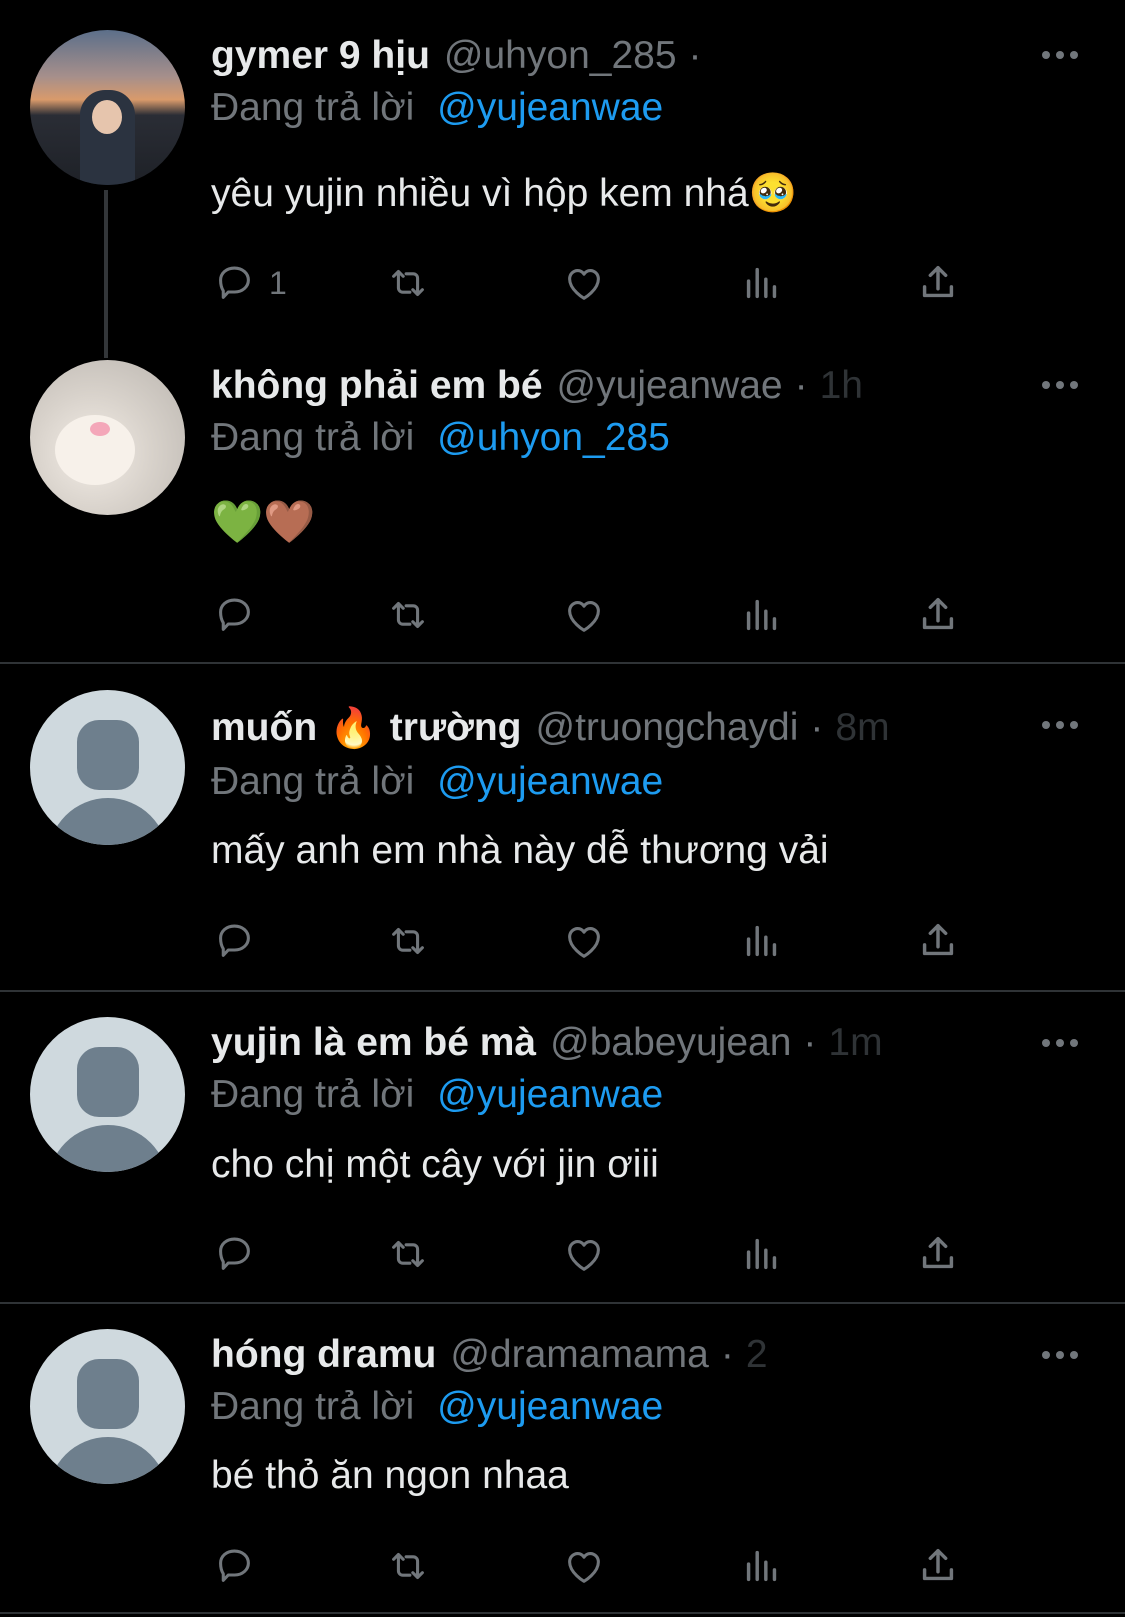  What do you see at coordinates (377, 386) in the screenshot?
I see `display-name: không phải em bé` at bounding box center [377, 386].